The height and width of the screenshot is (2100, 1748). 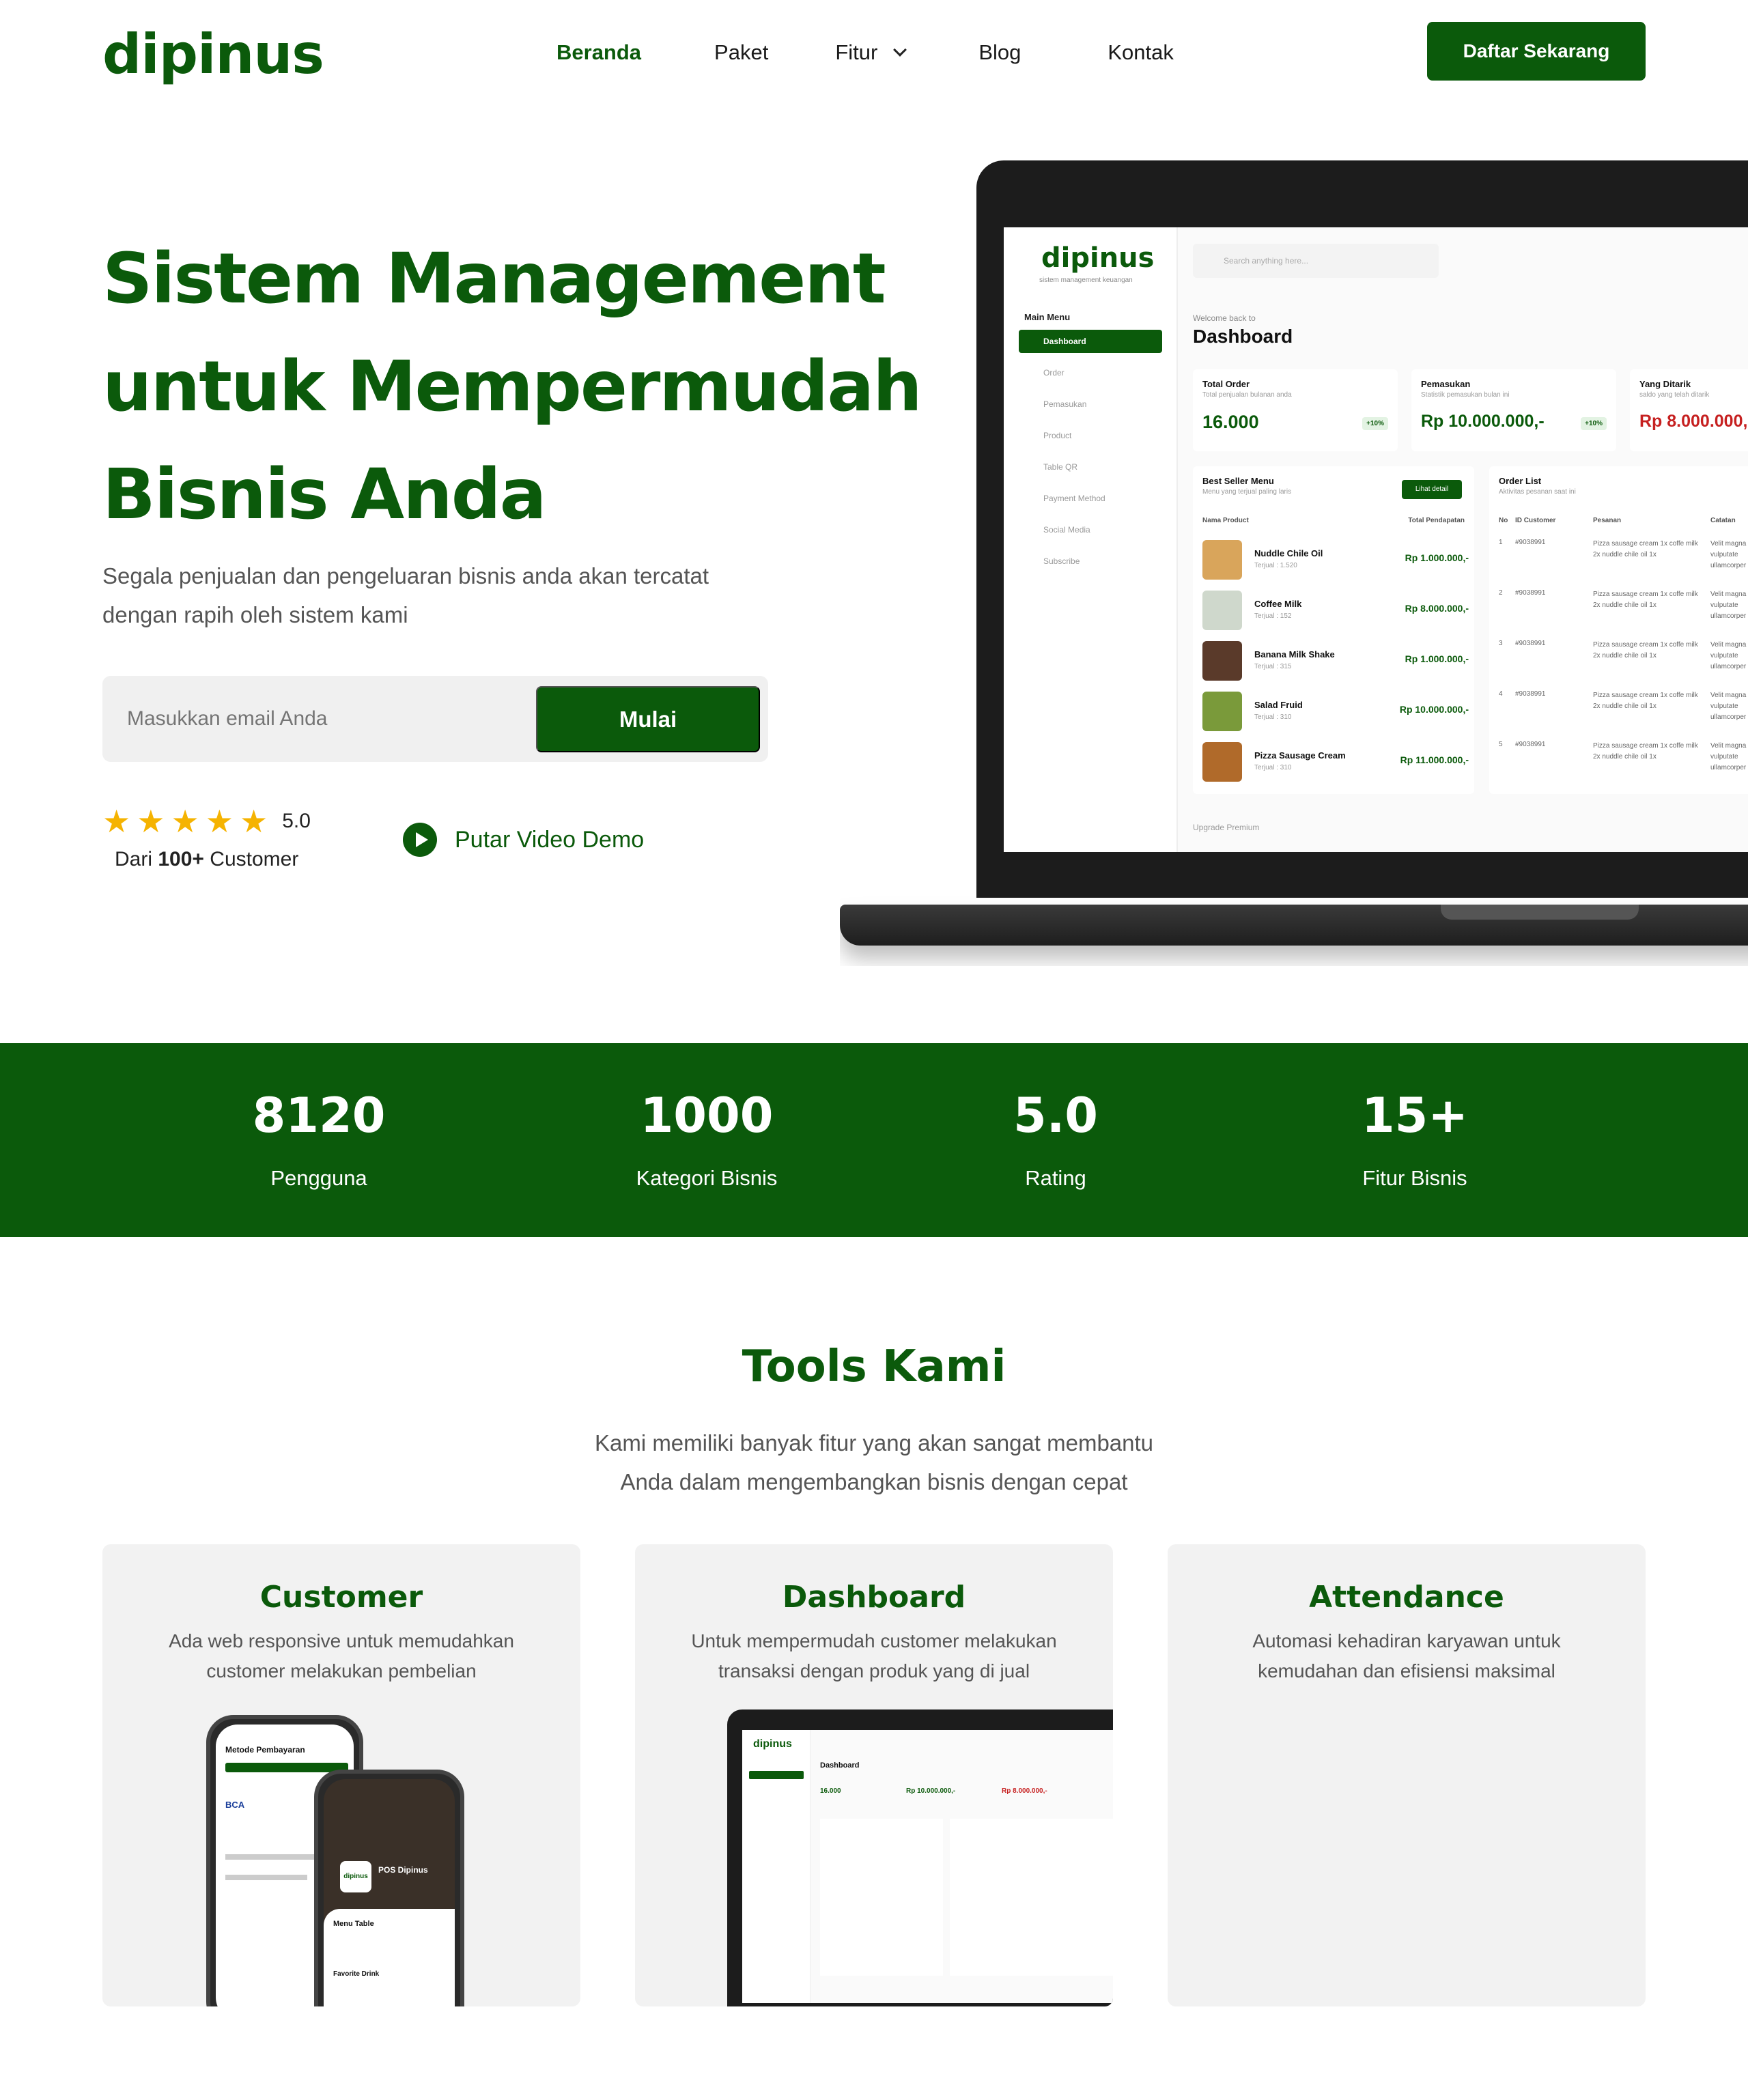 What do you see at coordinates (341, 1597) in the screenshot?
I see `tool-card-title: Customer` at bounding box center [341, 1597].